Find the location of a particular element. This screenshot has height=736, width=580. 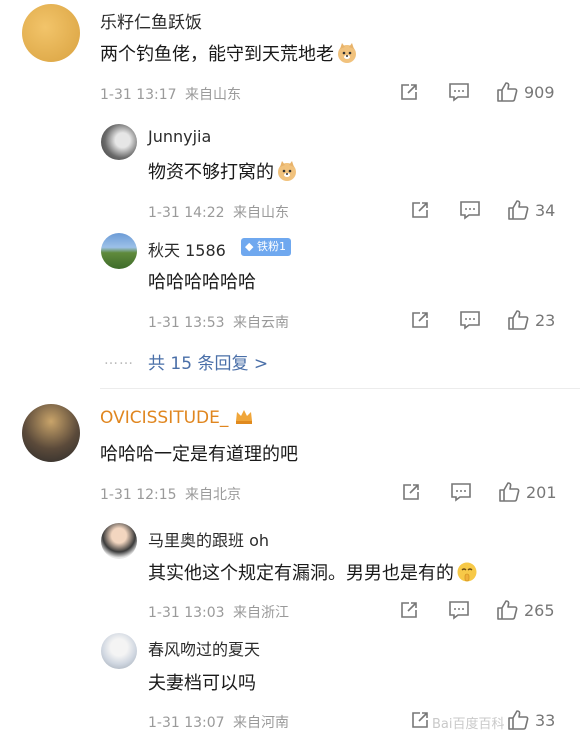

comment-author-name: 乐籽仁鱼跃饭 is located at coordinates (151, 20).